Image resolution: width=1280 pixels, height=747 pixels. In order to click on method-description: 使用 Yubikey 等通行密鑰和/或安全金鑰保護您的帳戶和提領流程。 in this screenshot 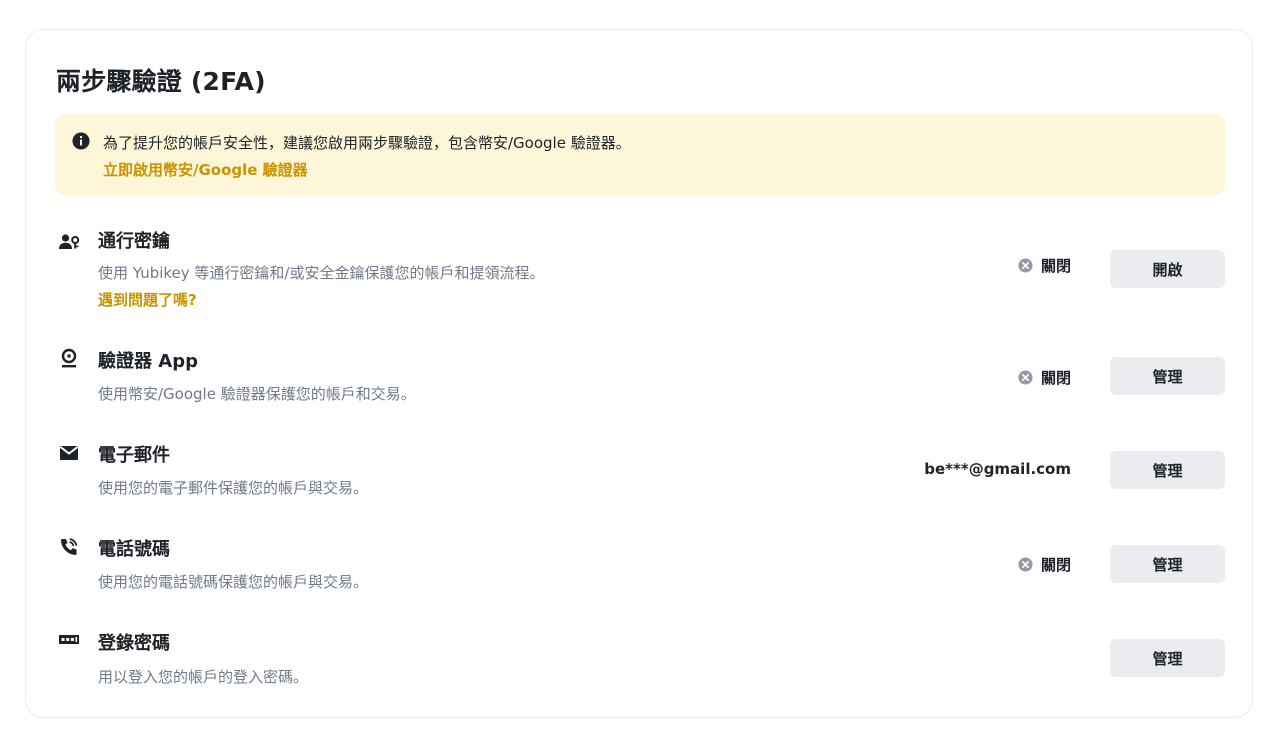, I will do `click(321, 273)`.